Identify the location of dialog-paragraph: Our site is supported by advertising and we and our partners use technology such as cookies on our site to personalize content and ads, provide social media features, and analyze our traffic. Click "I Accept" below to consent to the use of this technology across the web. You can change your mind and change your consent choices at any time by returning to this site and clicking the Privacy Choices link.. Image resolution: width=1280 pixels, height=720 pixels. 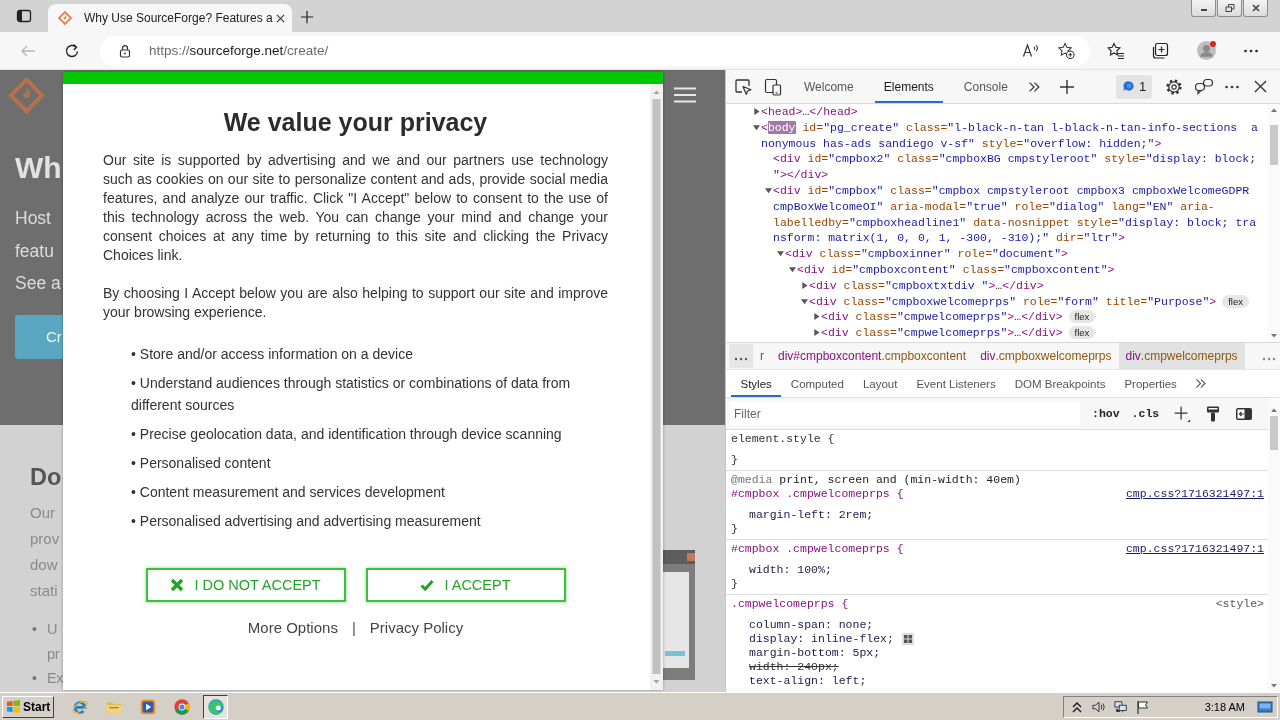
(355, 208).